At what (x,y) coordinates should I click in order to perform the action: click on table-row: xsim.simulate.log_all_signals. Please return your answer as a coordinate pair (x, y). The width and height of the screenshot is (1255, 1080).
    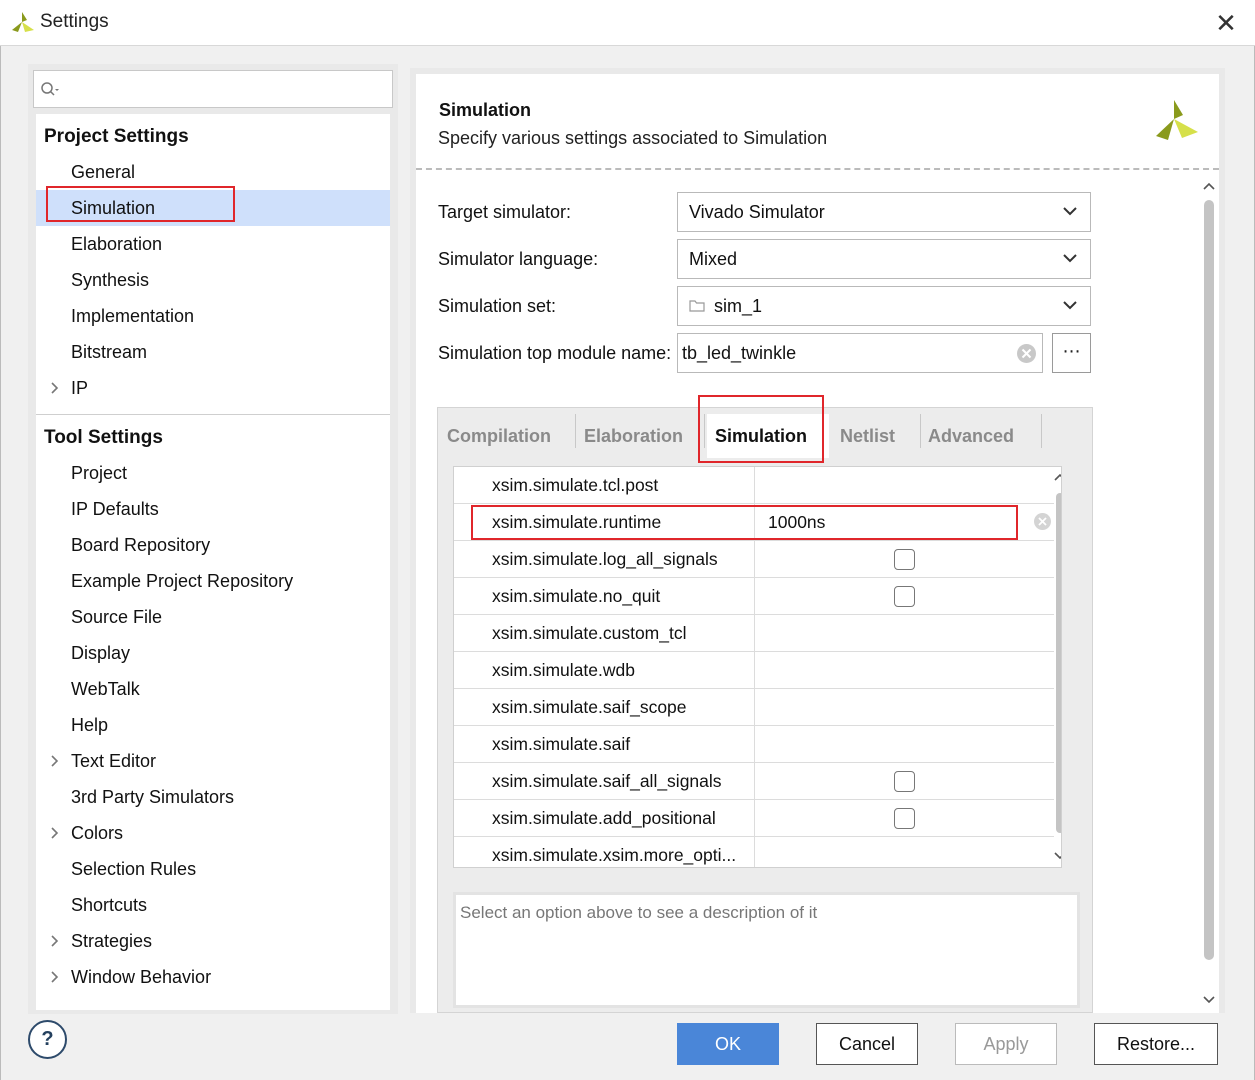
    Looking at the image, I should click on (754, 559).